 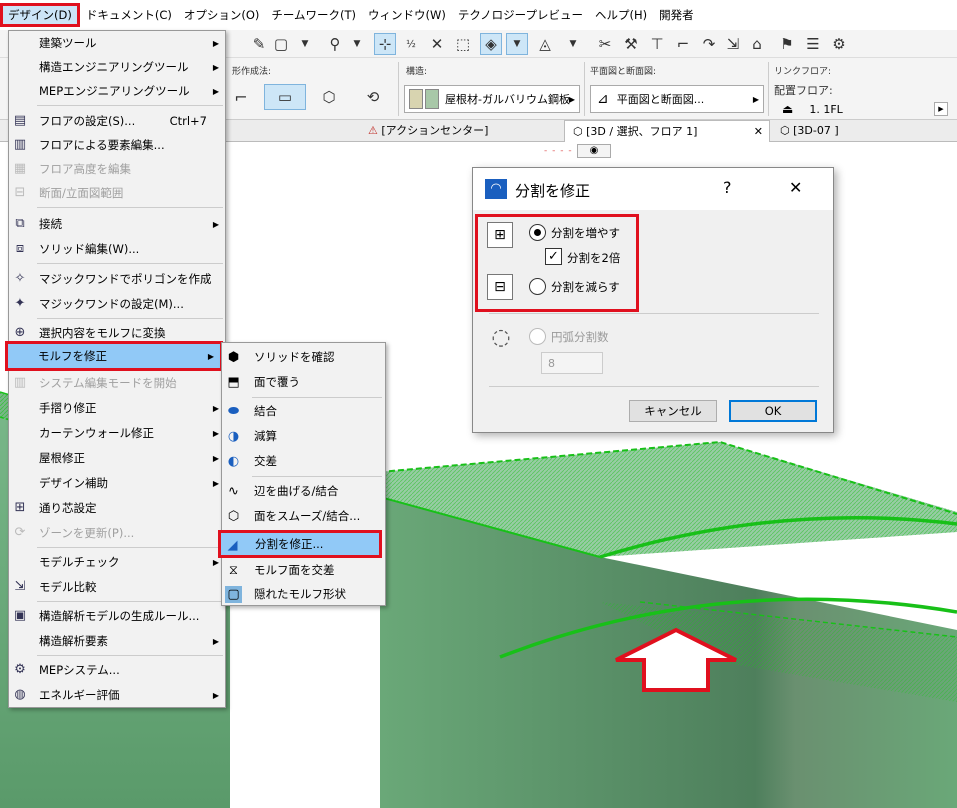 I want to click on menu-item-curtain-wall-modify: カーテンウォール修正 ▶, so click(x=117, y=433).